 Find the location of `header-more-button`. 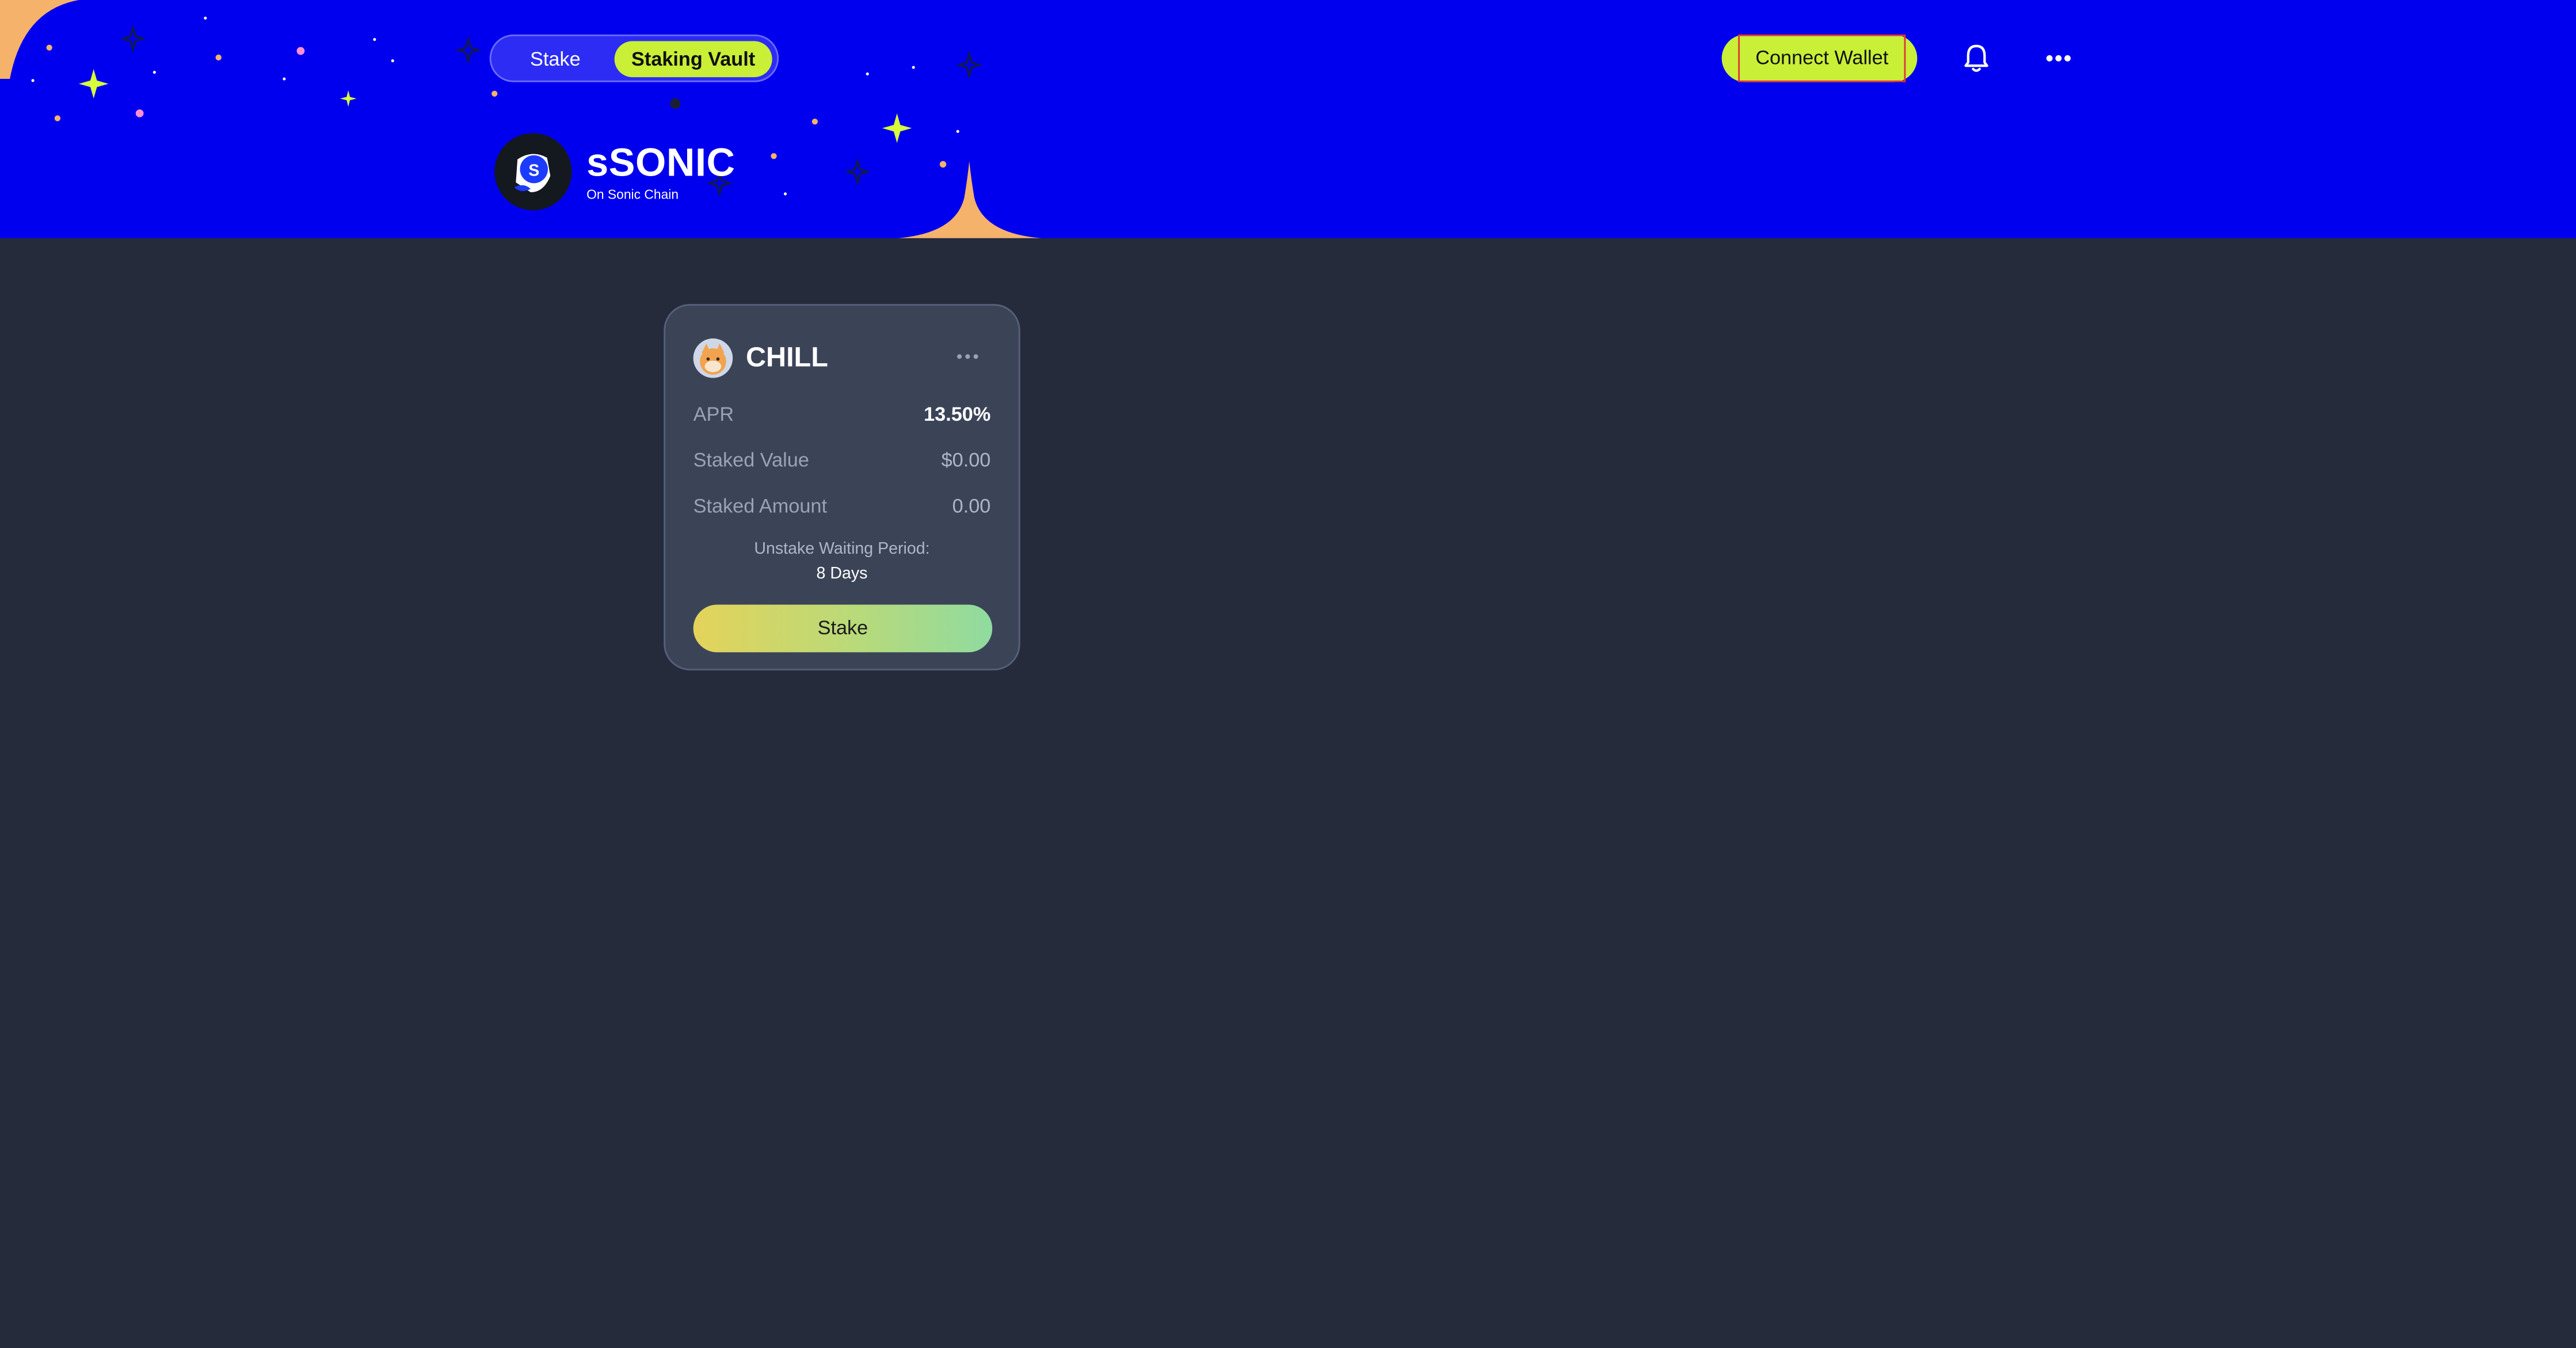

header-more-button is located at coordinates (2058, 57).